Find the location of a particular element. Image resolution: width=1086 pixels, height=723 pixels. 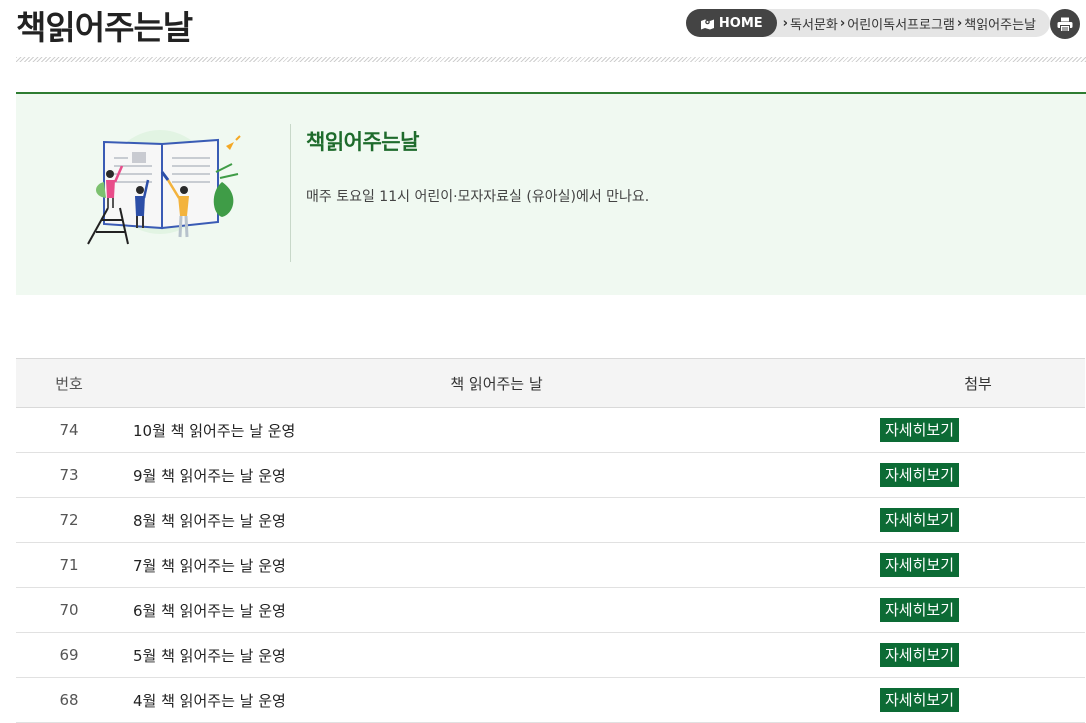

table-row: 68 4월 책 읽어주는 날 운영 자세히보기 is located at coordinates (550, 700).